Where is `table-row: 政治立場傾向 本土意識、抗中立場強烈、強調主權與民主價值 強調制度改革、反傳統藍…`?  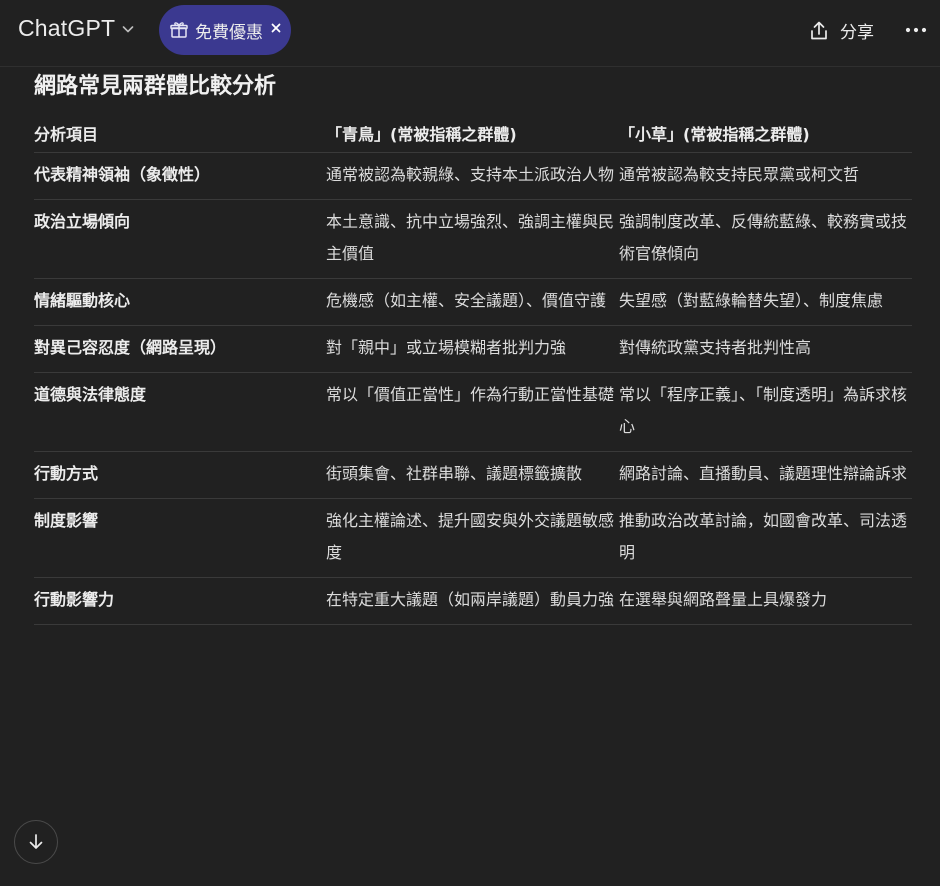 table-row: 政治立場傾向 本土意識、抗中立場強烈、強調主權與民主價值 強調制度改革、反傳統藍… is located at coordinates (473, 239).